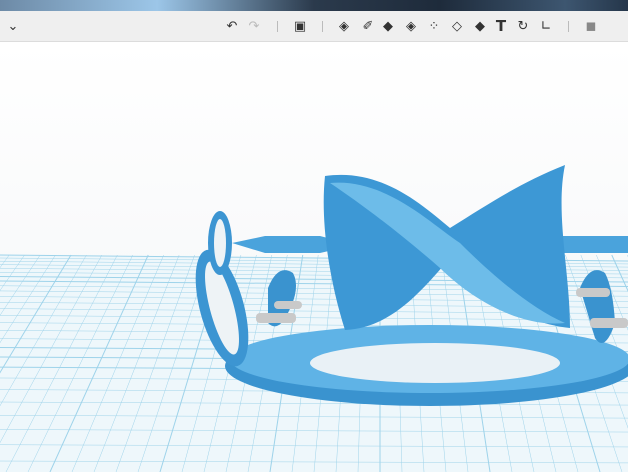  I want to click on text-icon: T, so click(501, 26).